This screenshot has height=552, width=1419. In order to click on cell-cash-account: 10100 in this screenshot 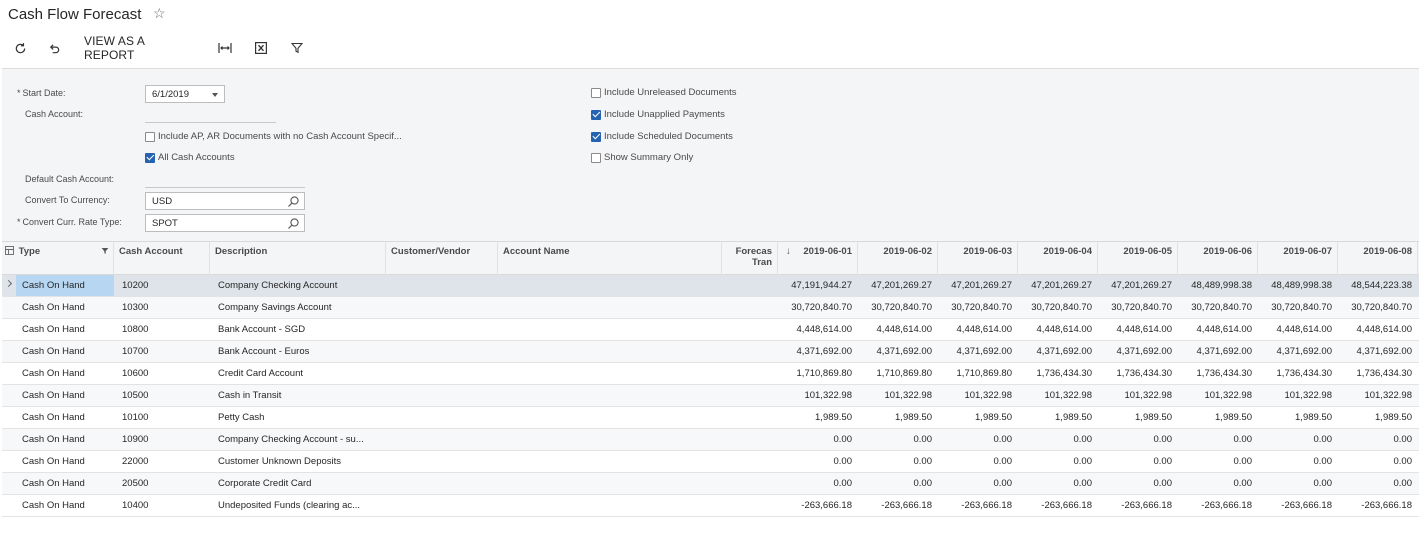, I will do `click(163, 417)`.